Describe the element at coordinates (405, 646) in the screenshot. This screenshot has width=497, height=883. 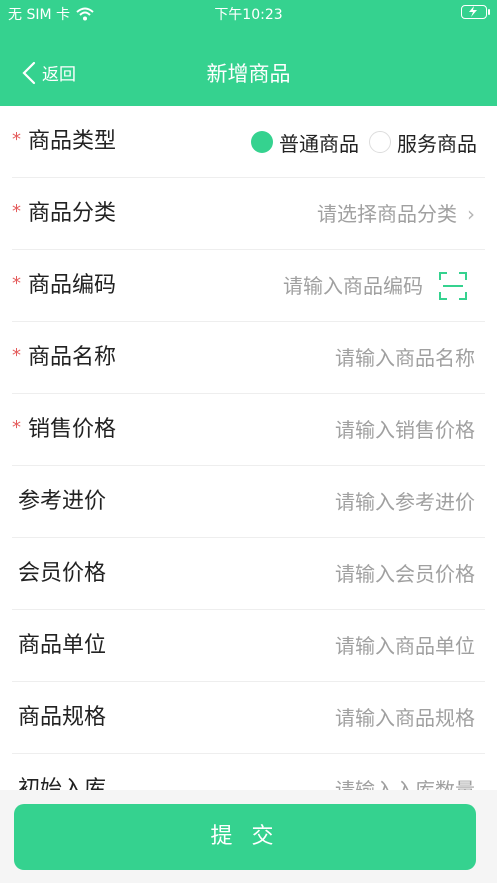
I see `unit-input: 请输入商品单位` at that location.